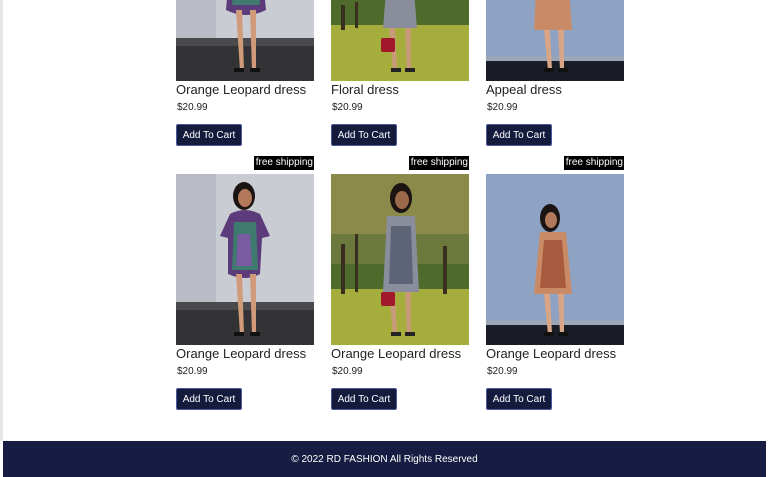 The width and height of the screenshot is (769, 477). I want to click on product-name: Floral dress, so click(365, 89).